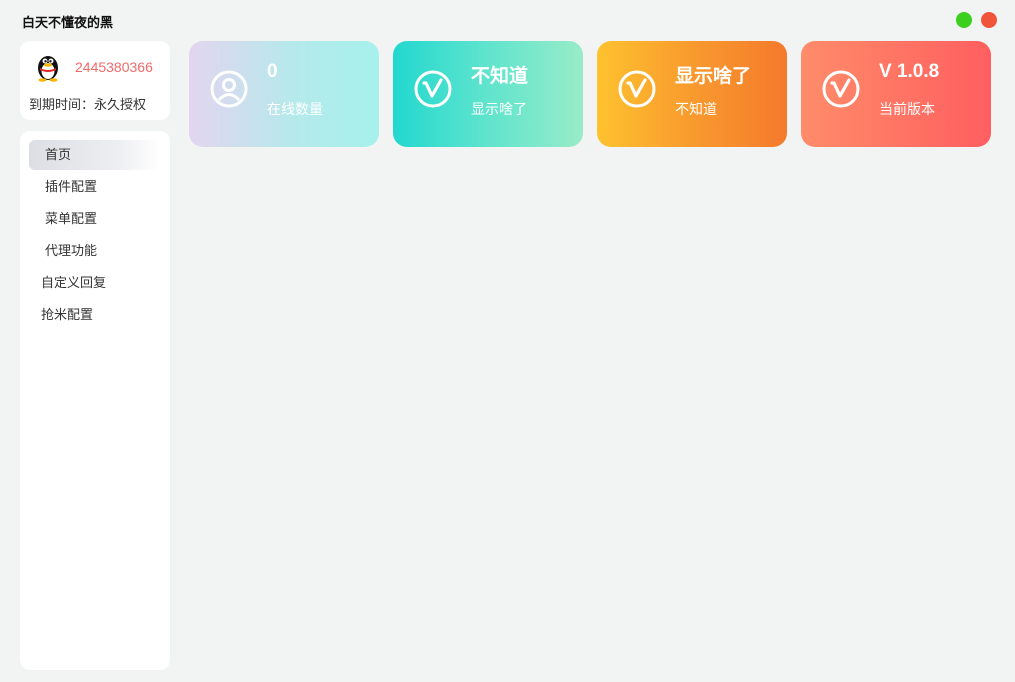 The width and height of the screenshot is (1015, 682). I want to click on version-label: 当前版本, so click(907, 109).